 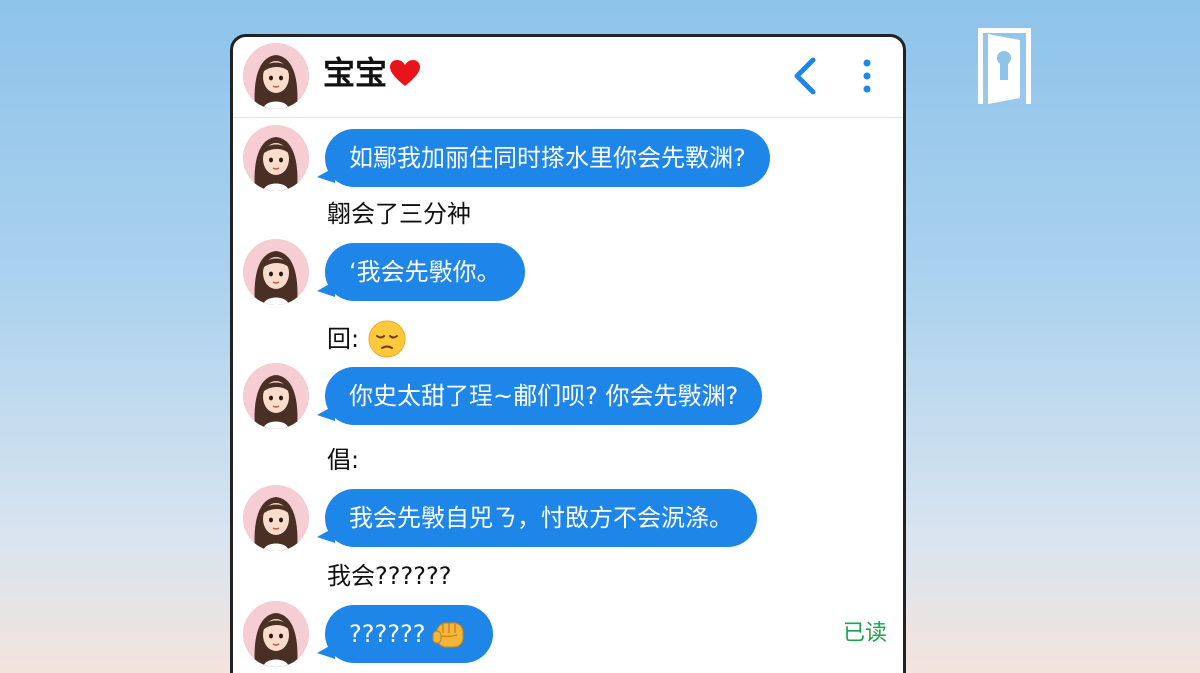 I want to click on contact-name-text: 宝宝, so click(x=355, y=73).